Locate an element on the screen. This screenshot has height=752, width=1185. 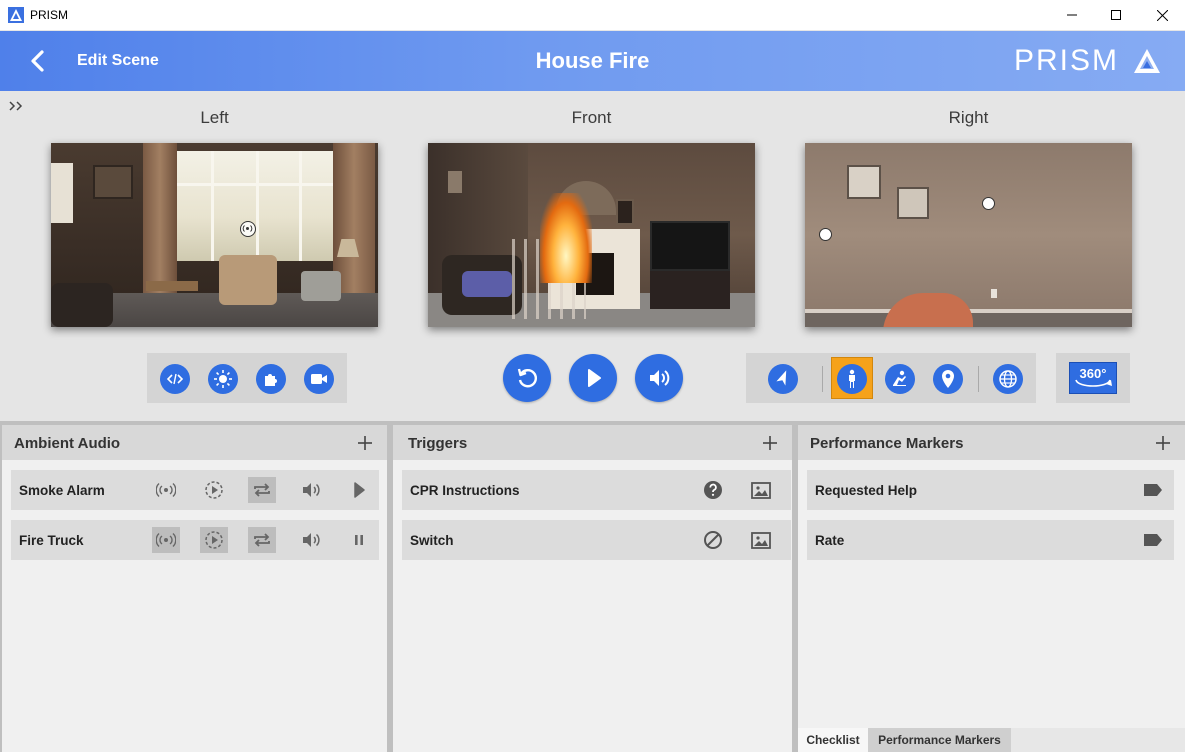
panel-title: Triggers is located at coordinates (438, 443).